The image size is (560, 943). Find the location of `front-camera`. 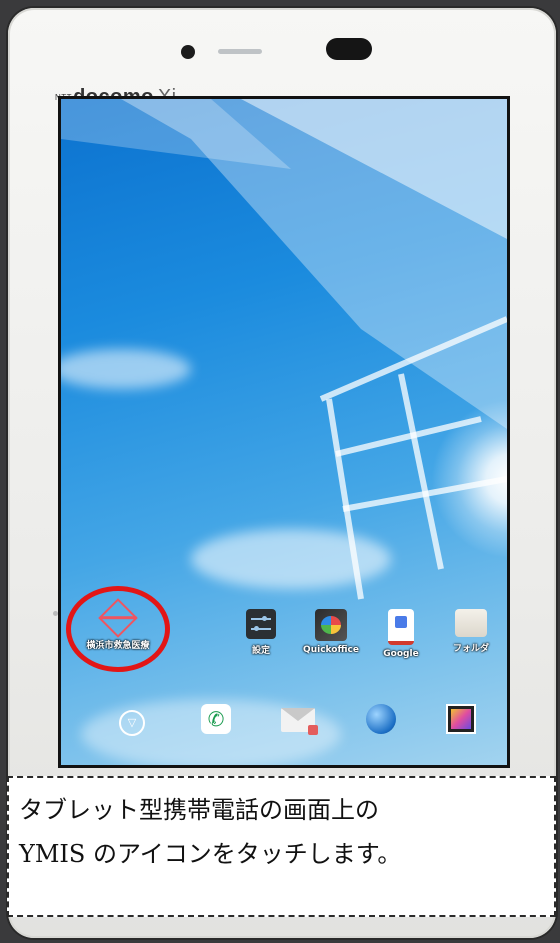

front-camera is located at coordinates (188, 52).